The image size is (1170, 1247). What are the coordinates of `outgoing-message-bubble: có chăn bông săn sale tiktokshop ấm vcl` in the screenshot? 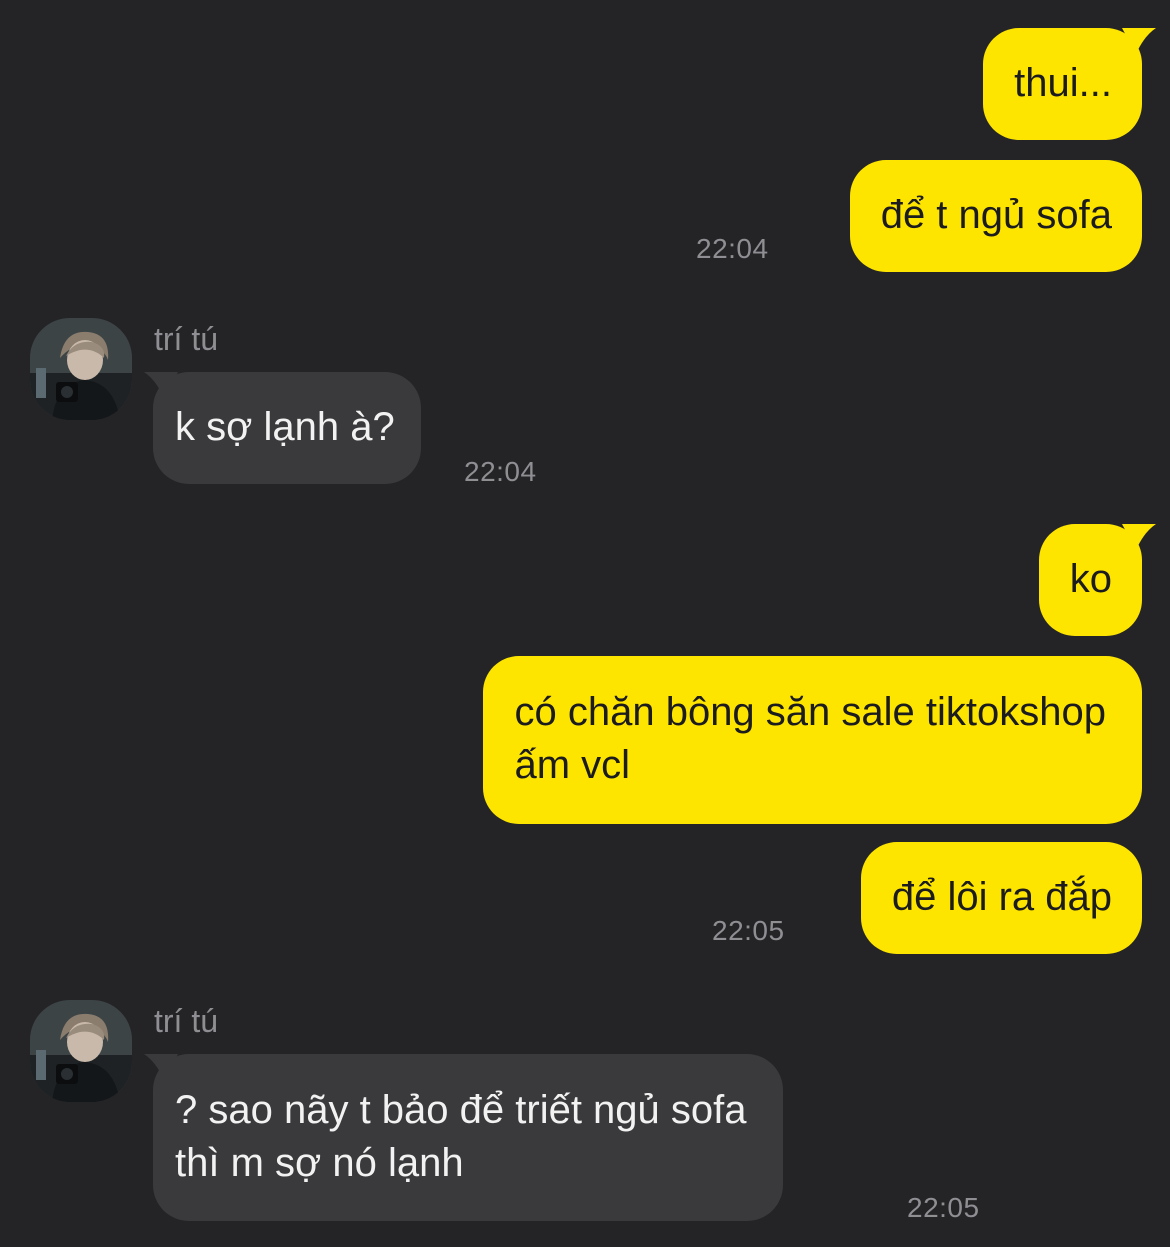 It's located at (812, 740).